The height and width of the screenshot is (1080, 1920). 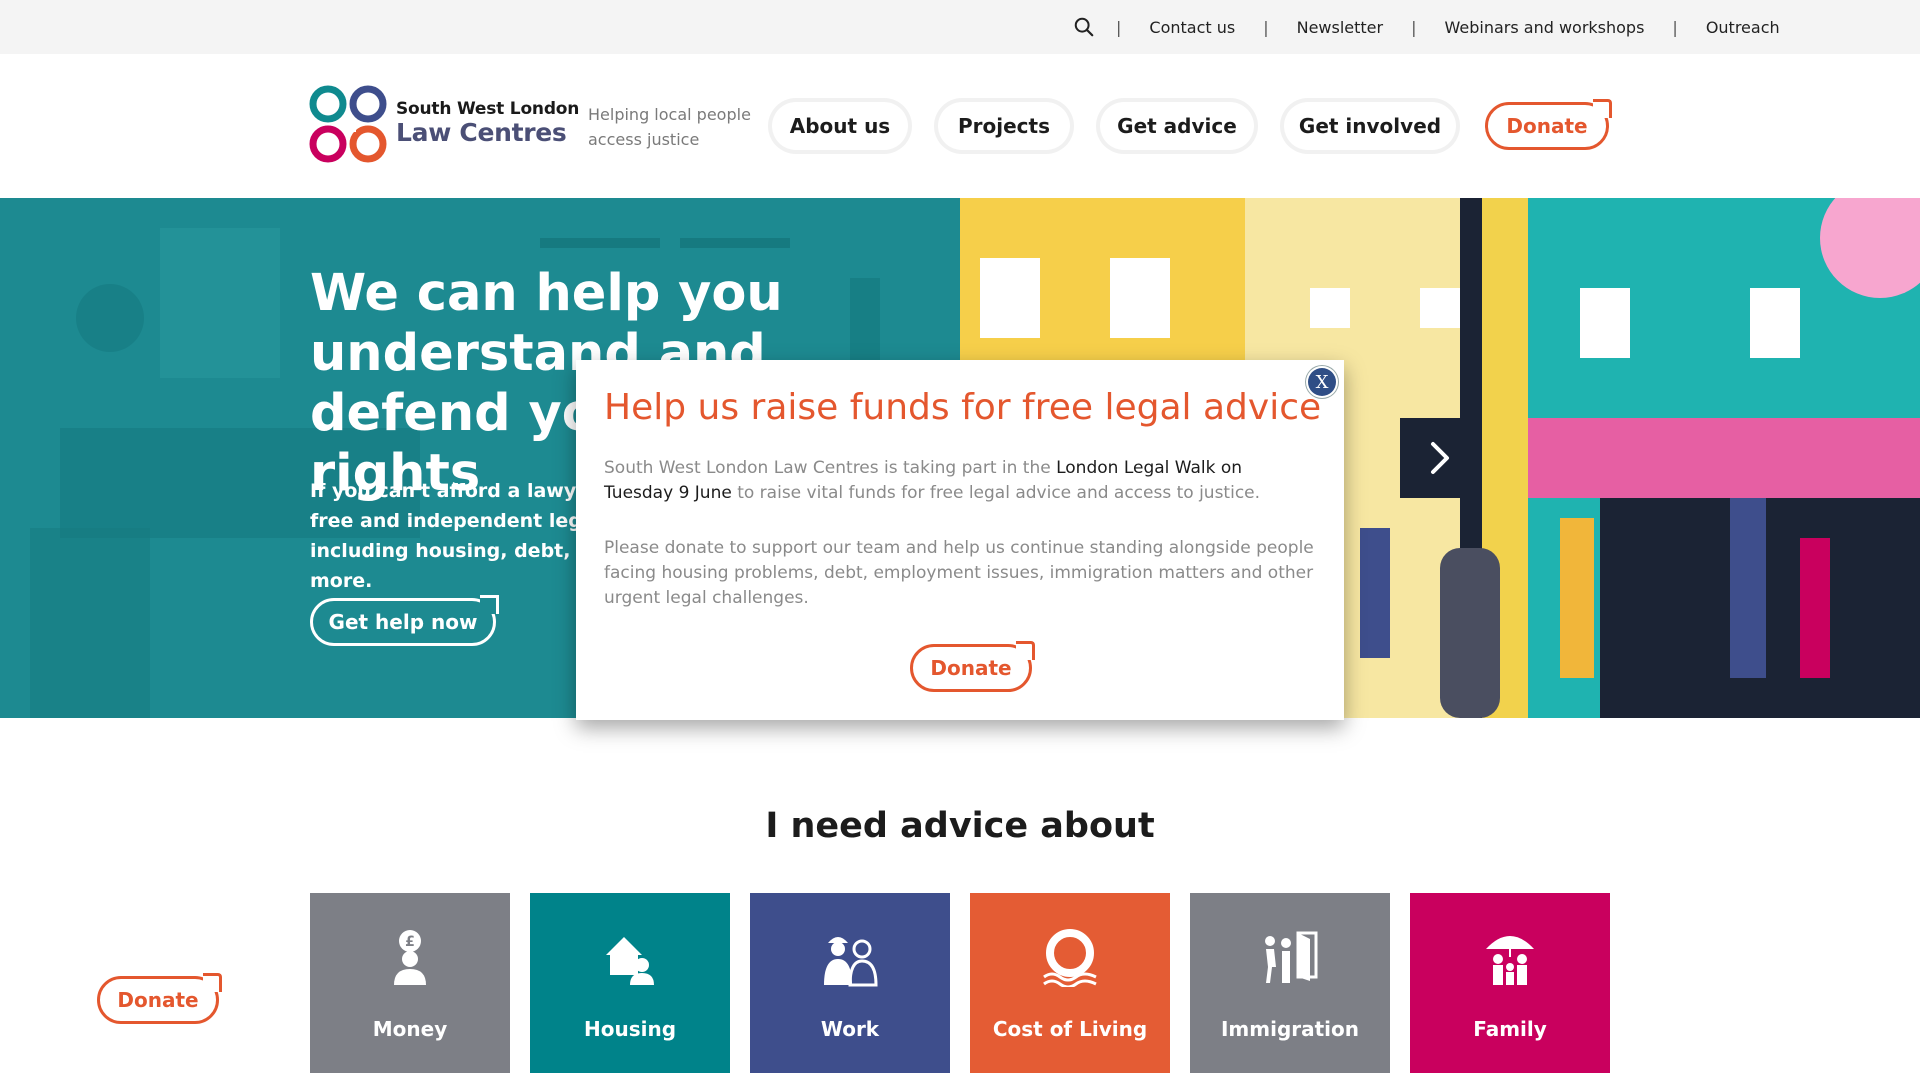 What do you see at coordinates (1757, 27) in the screenshot?
I see `outreach-link: Outreach` at bounding box center [1757, 27].